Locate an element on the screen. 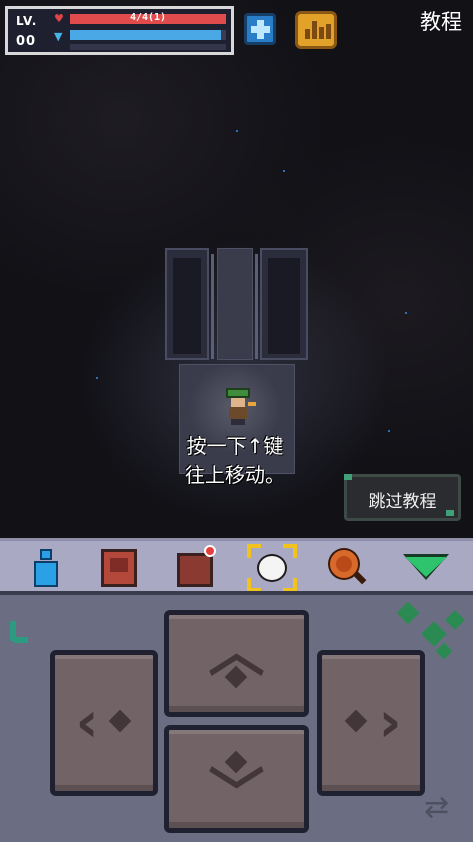 Image resolution: width=473 pixels, height=842 pixels. player-character is located at coordinates (240, 407).